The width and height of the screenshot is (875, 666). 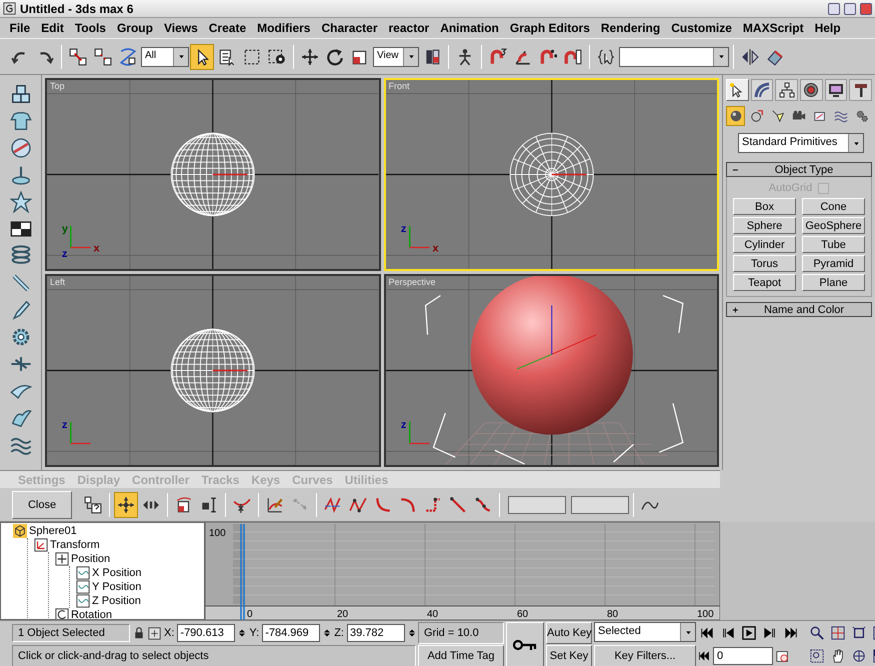 What do you see at coordinates (212, 174) in the screenshot?
I see `viewport: Top y z x` at bounding box center [212, 174].